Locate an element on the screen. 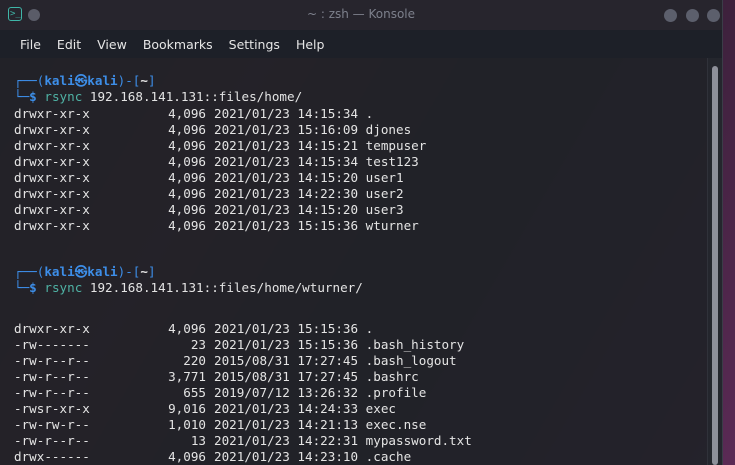 The image size is (735, 465). file-row: drwxr-xr-x 4,096 2021/01/23 14:15:34 . is located at coordinates (193, 114).